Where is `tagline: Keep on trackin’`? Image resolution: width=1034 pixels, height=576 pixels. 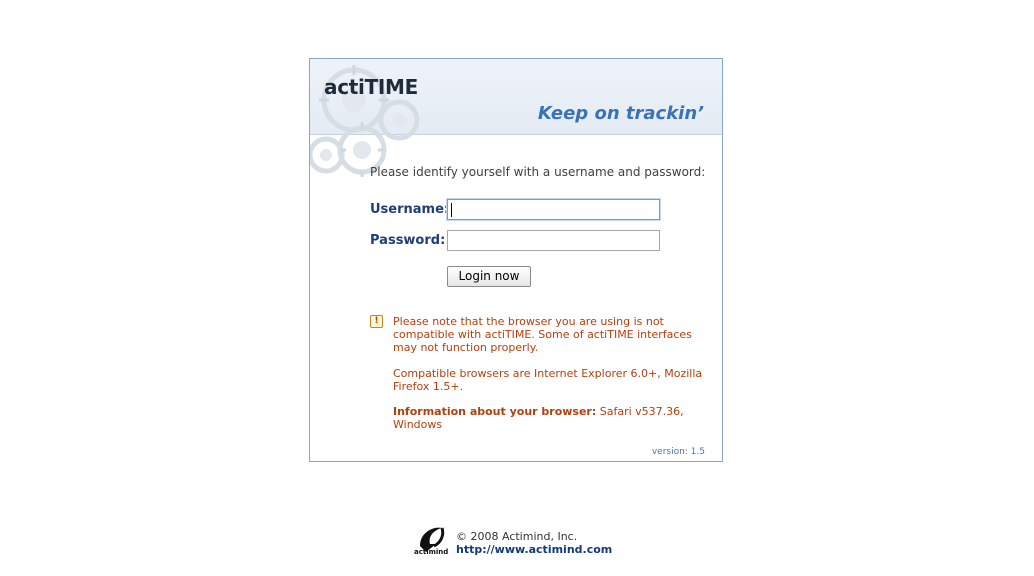
tagline: Keep on trackin’ is located at coordinates (620, 113).